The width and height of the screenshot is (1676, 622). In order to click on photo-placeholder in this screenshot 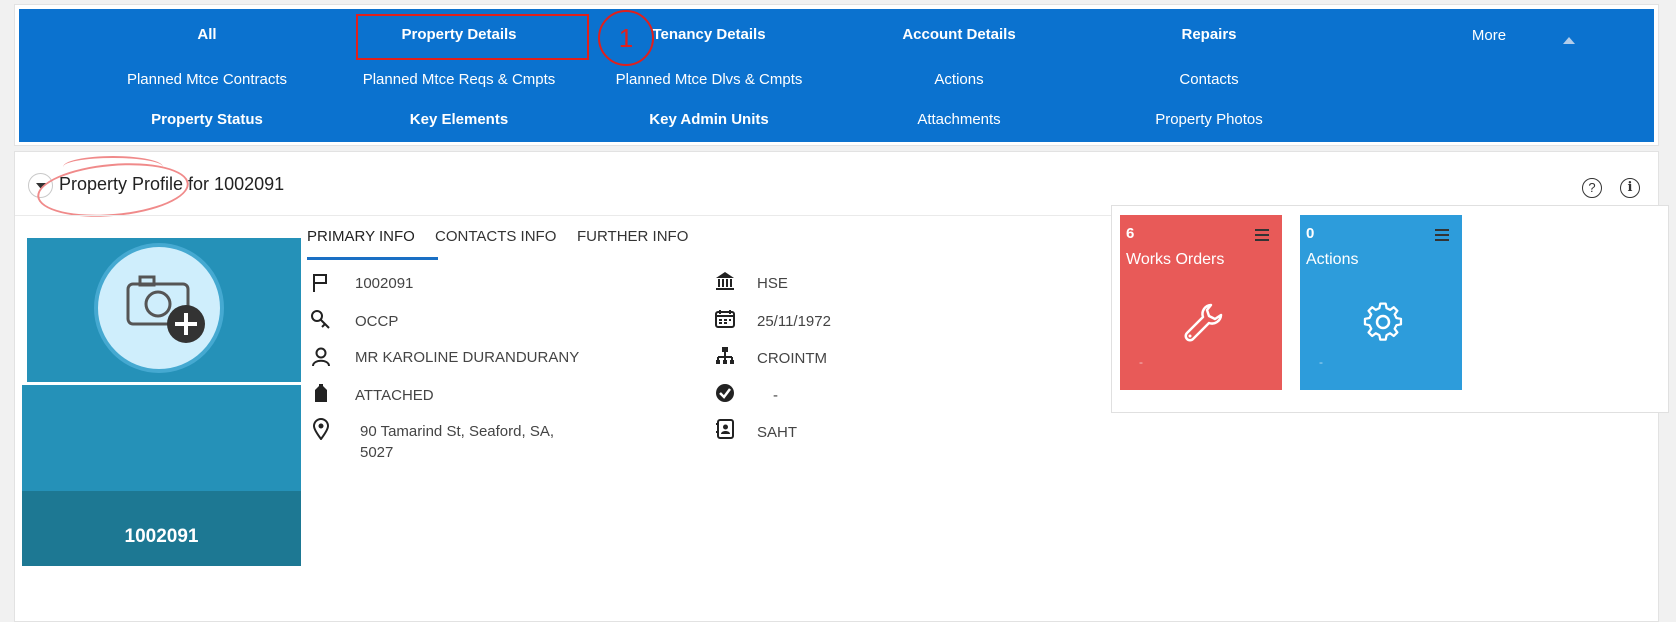, I will do `click(161, 438)`.